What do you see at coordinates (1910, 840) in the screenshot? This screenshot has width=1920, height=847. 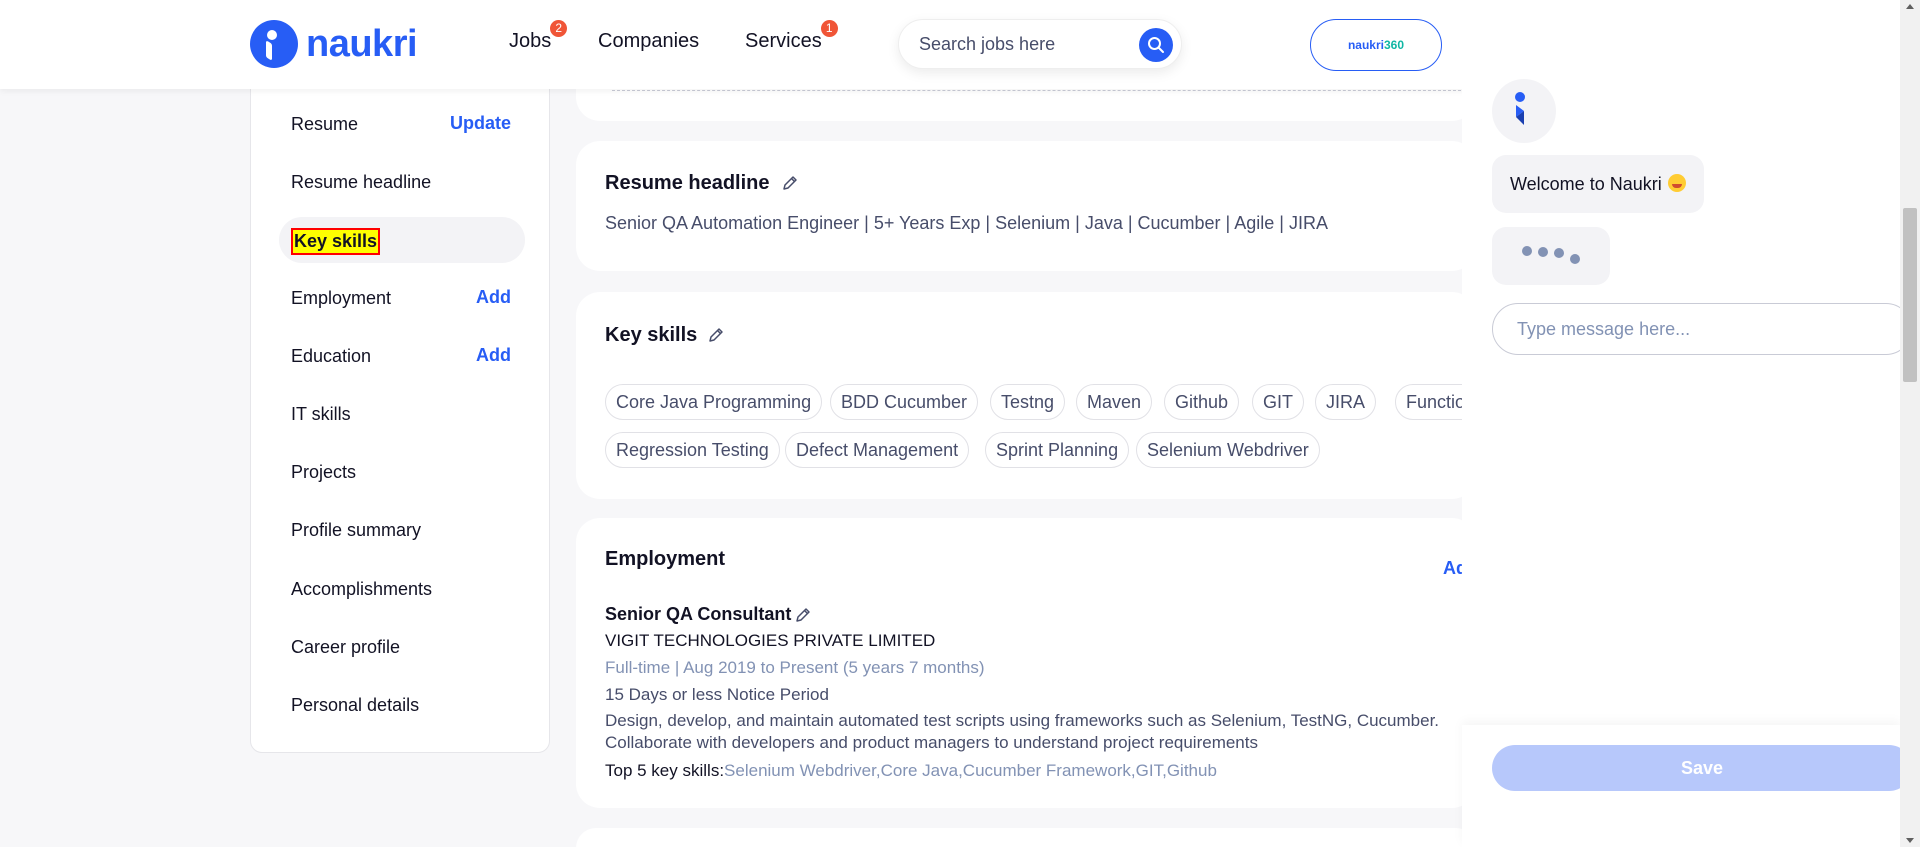 I see `scroll-down-arrow-icon` at bounding box center [1910, 840].